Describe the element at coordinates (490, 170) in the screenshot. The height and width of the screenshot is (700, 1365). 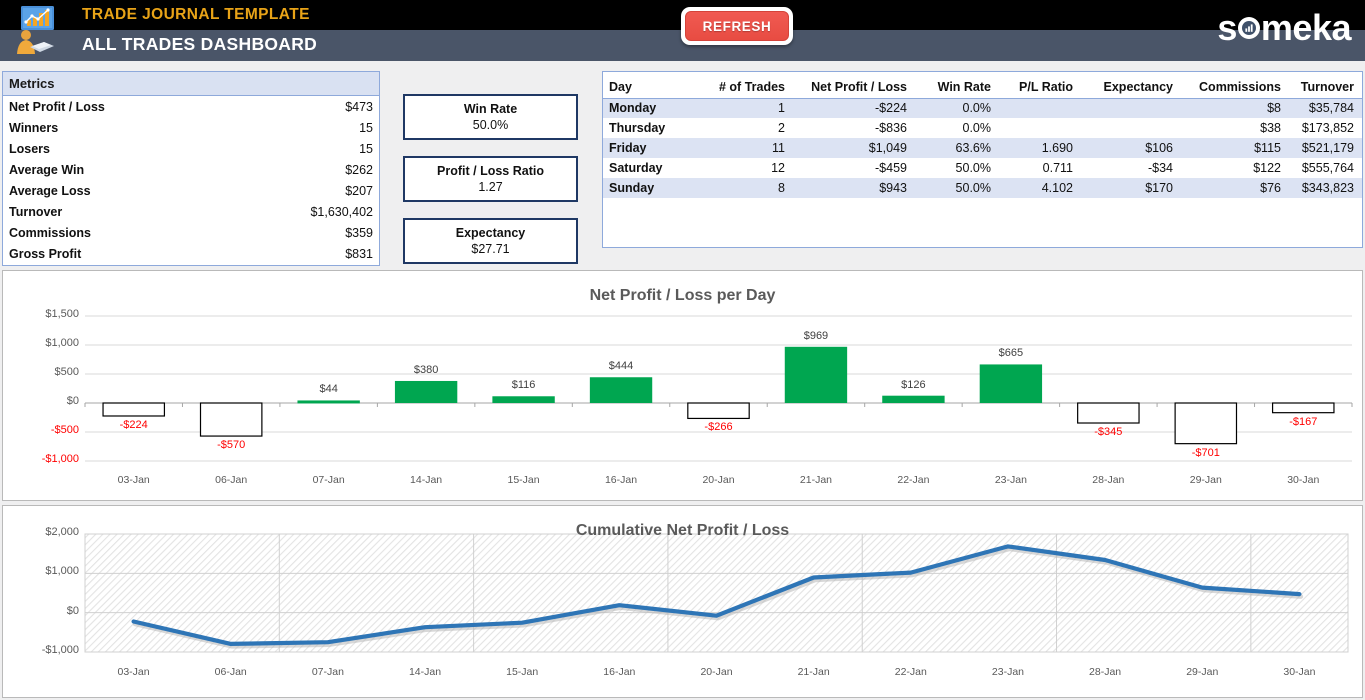
I see `kpi-label: Profit / Loss Ratio` at that location.